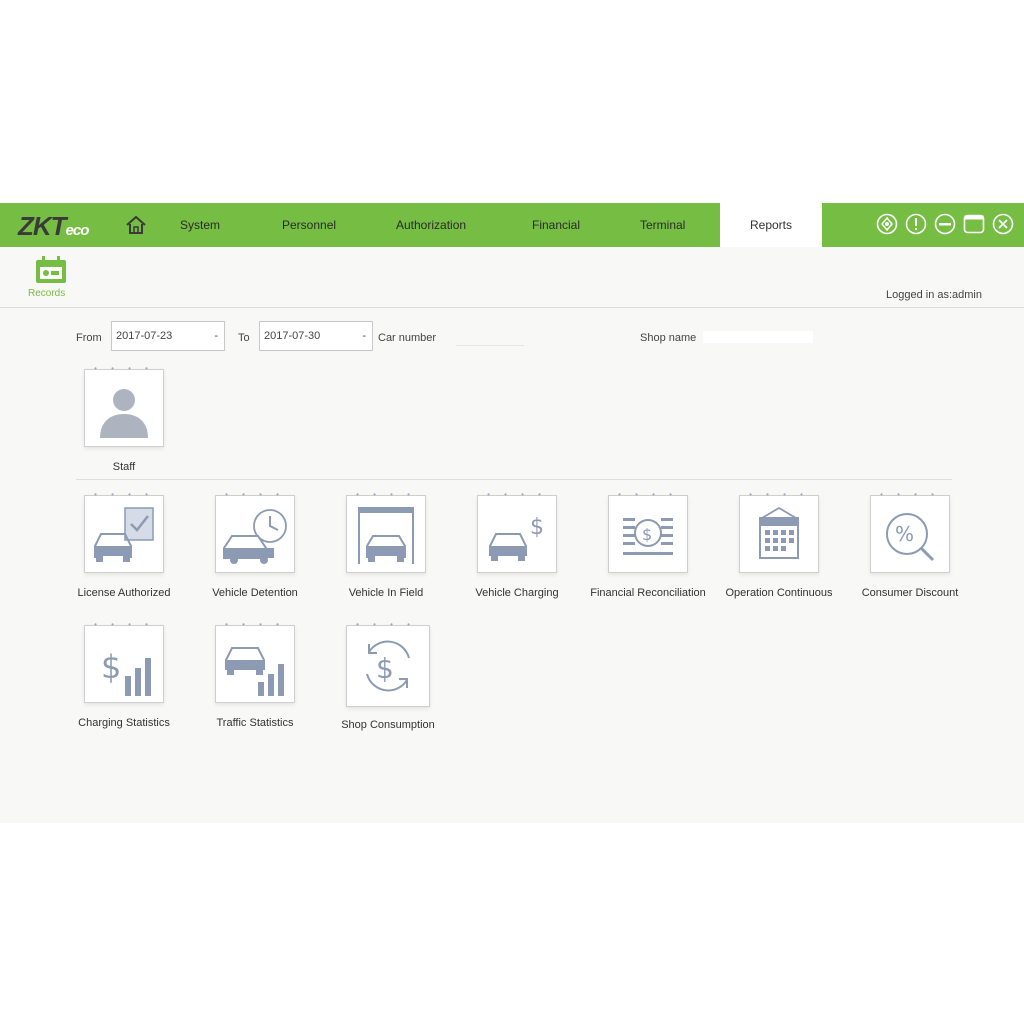 This screenshot has height=1024, width=1024. What do you see at coordinates (124, 593) in the screenshot?
I see `tile-label: License Authorized` at bounding box center [124, 593].